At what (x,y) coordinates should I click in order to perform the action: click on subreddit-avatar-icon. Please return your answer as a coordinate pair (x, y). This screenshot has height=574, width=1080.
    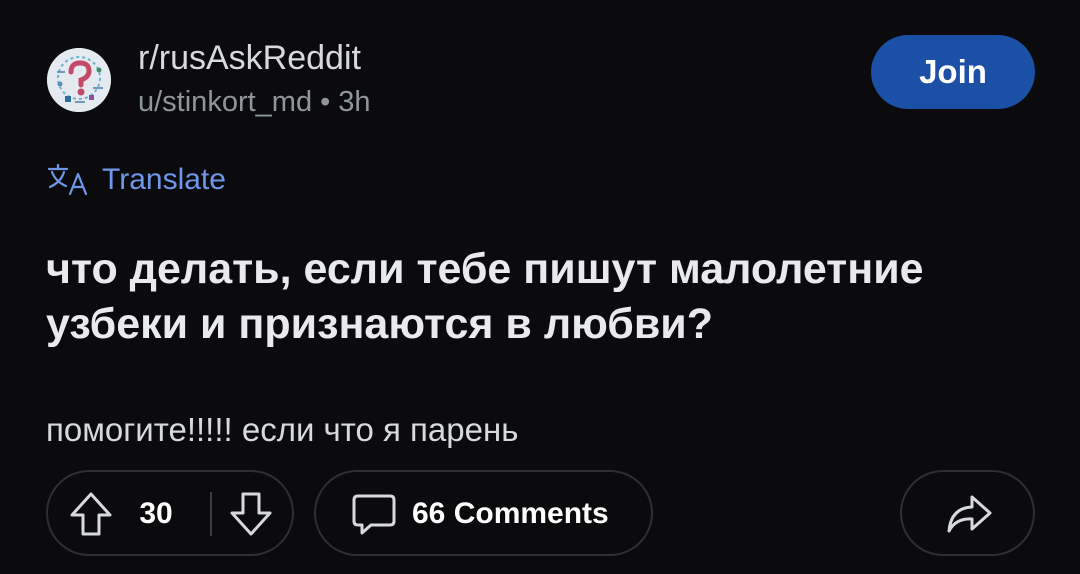
    Looking at the image, I should click on (79, 80).